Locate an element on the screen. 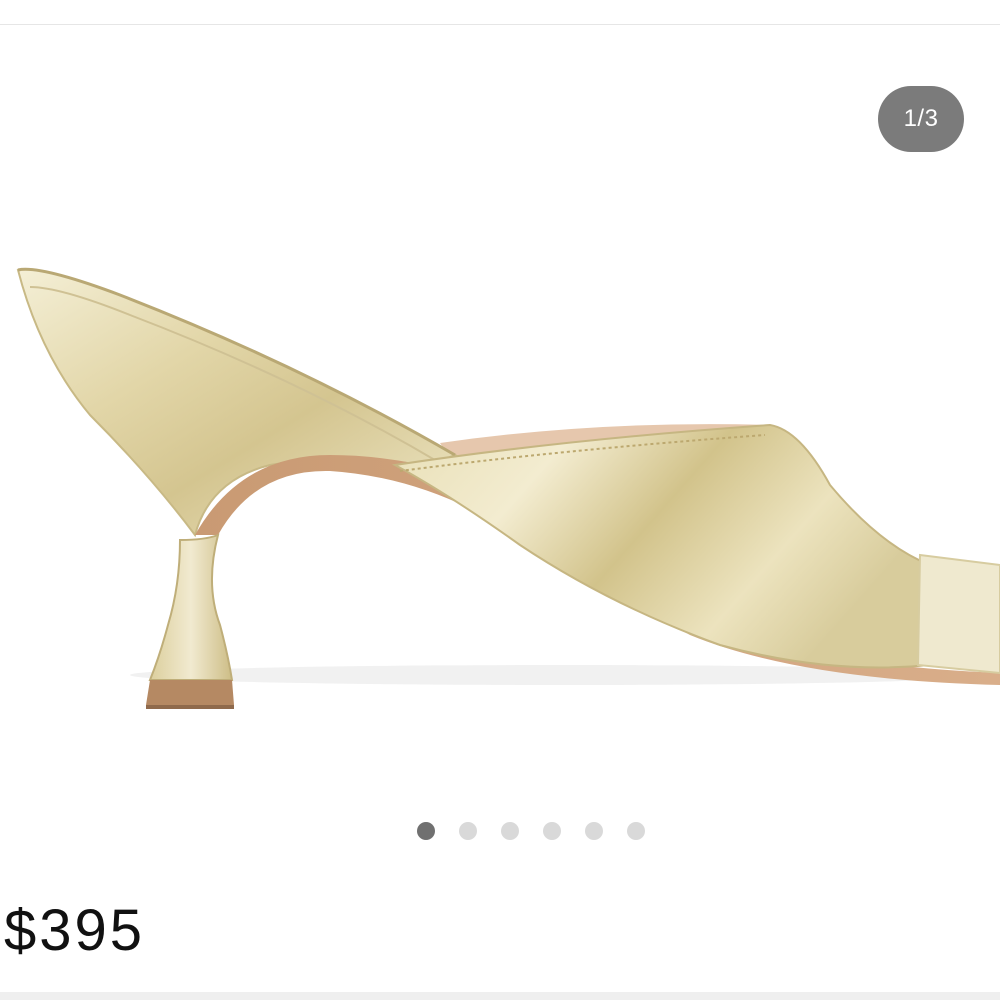 Image resolution: width=1000 pixels, height=1000 pixels. product-price: $395 is located at coordinates (75, 930).